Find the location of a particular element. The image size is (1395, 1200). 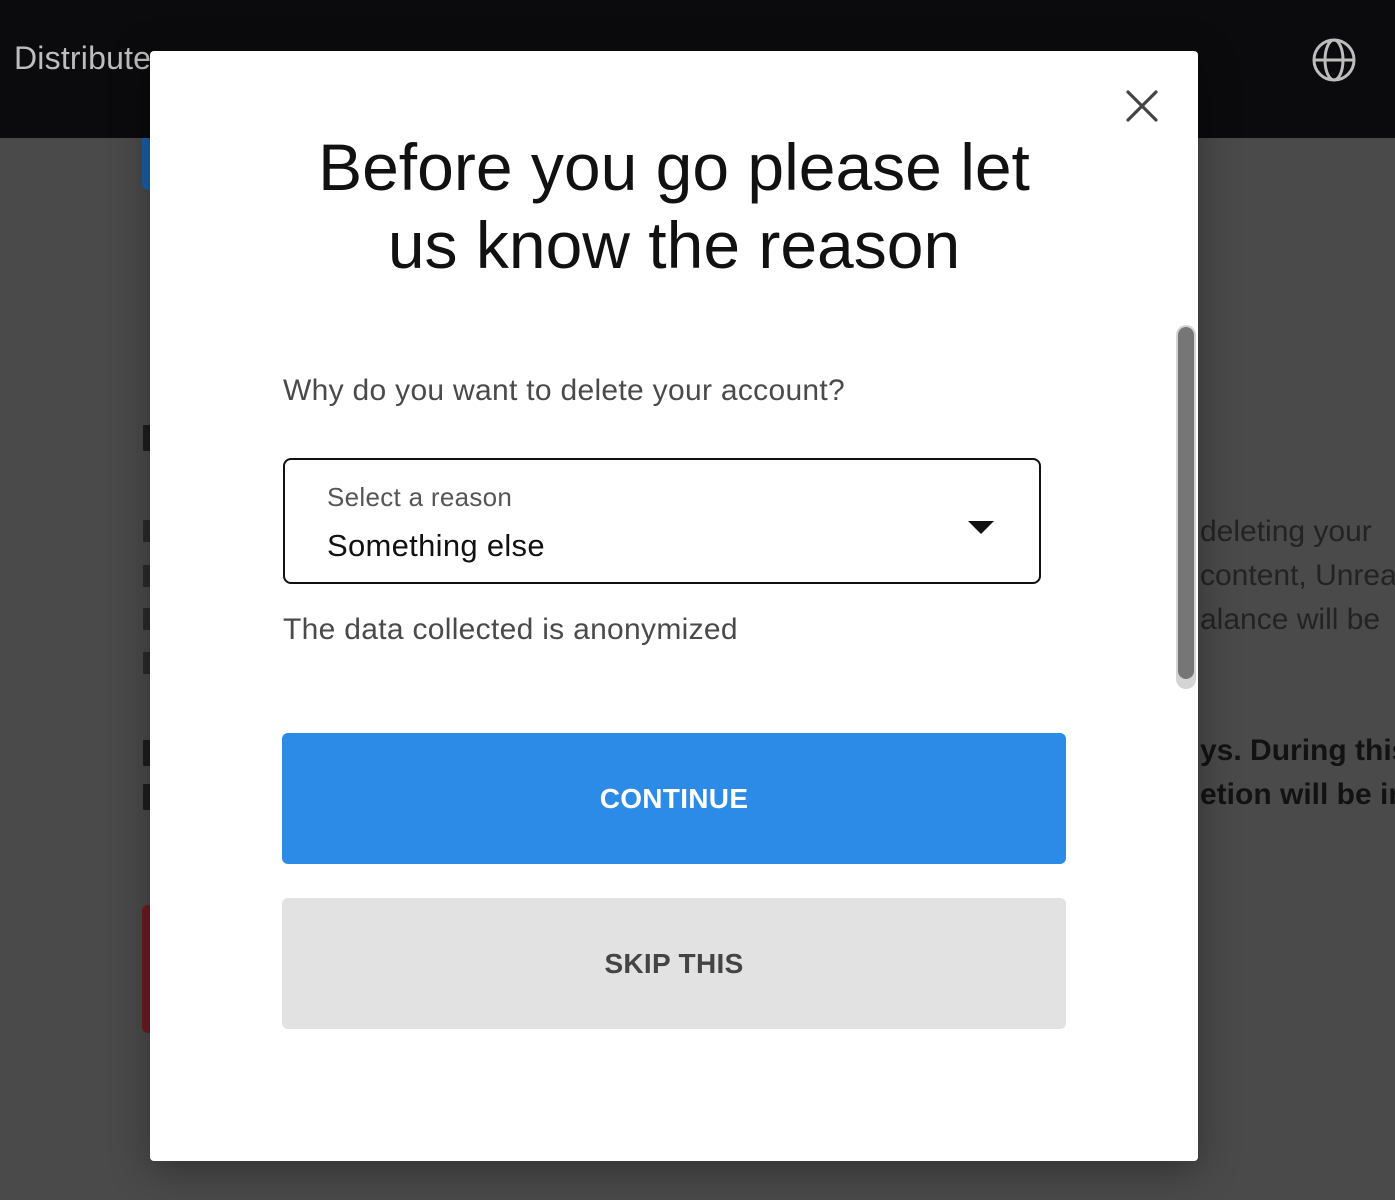

globe-icon is located at coordinates (1334, 60).